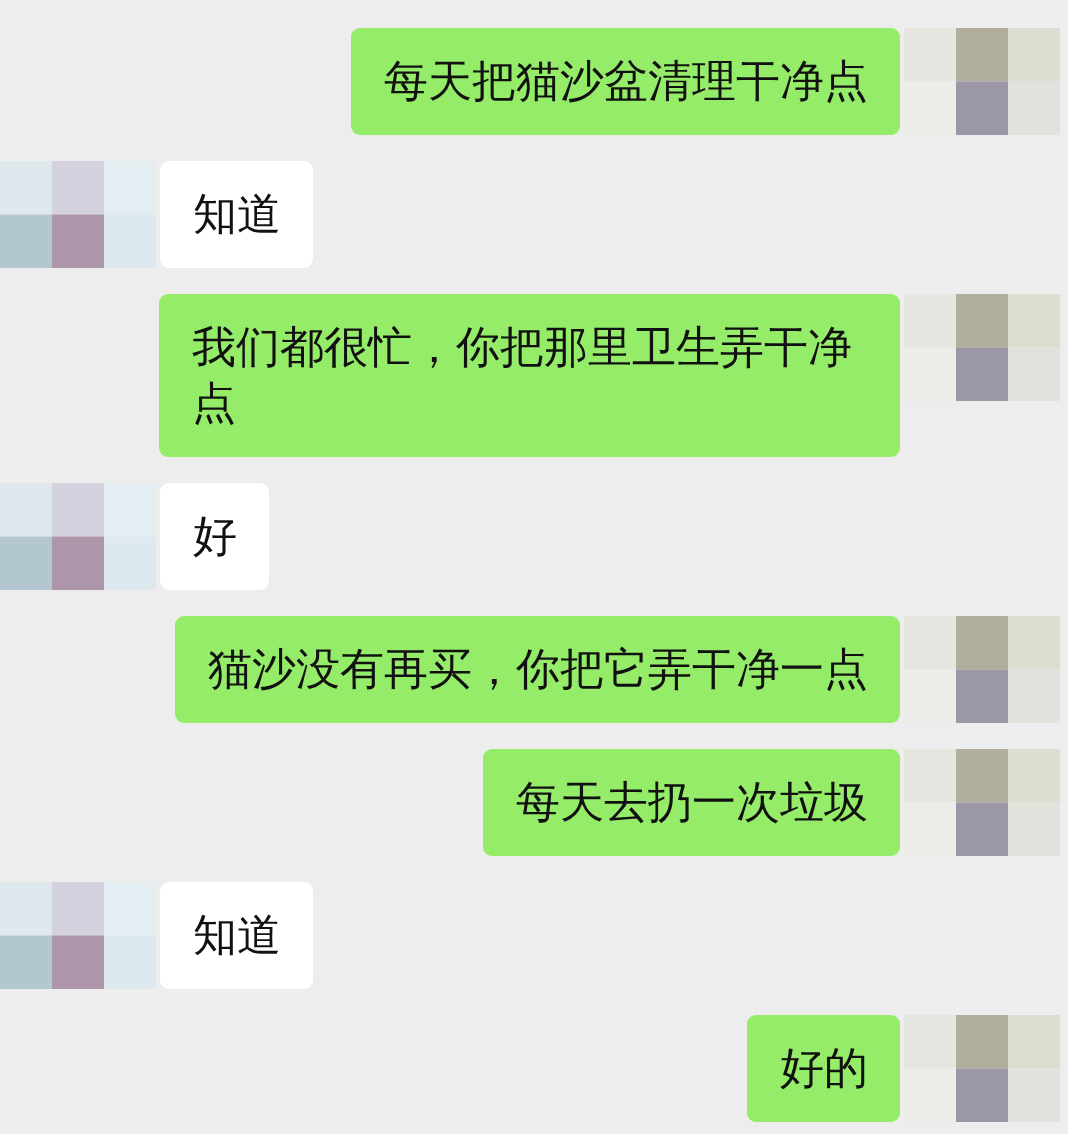  What do you see at coordinates (529, 375) in the screenshot?
I see `message-bubble: 我们都很忙，你把那里卫生弄干净点` at bounding box center [529, 375].